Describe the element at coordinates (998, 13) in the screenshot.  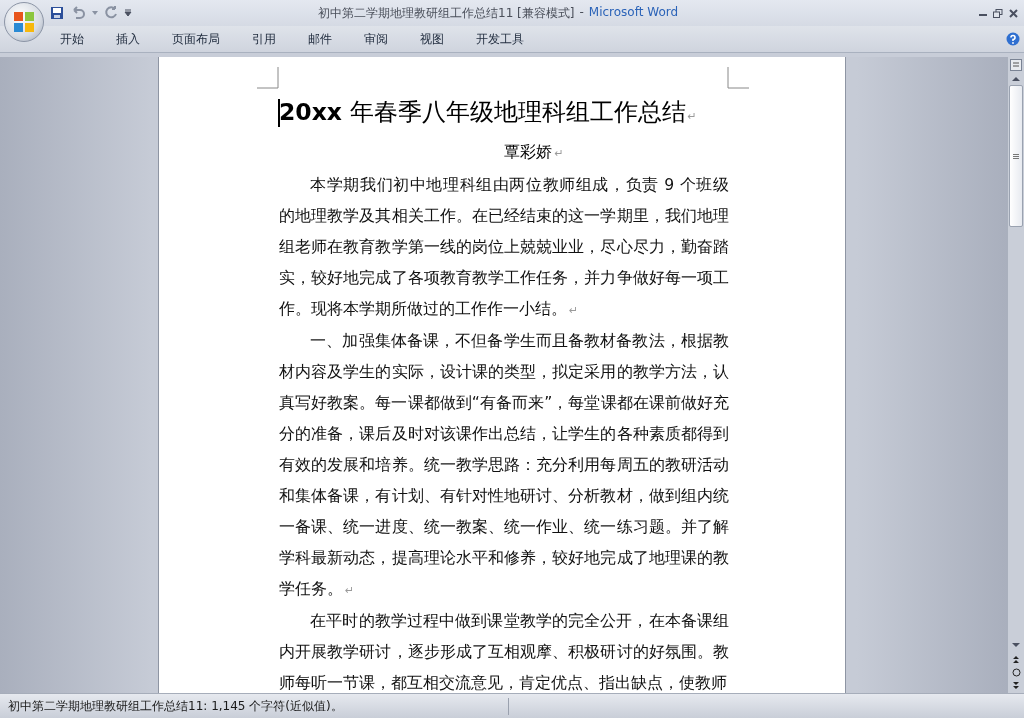
I see `restore-icon` at that location.